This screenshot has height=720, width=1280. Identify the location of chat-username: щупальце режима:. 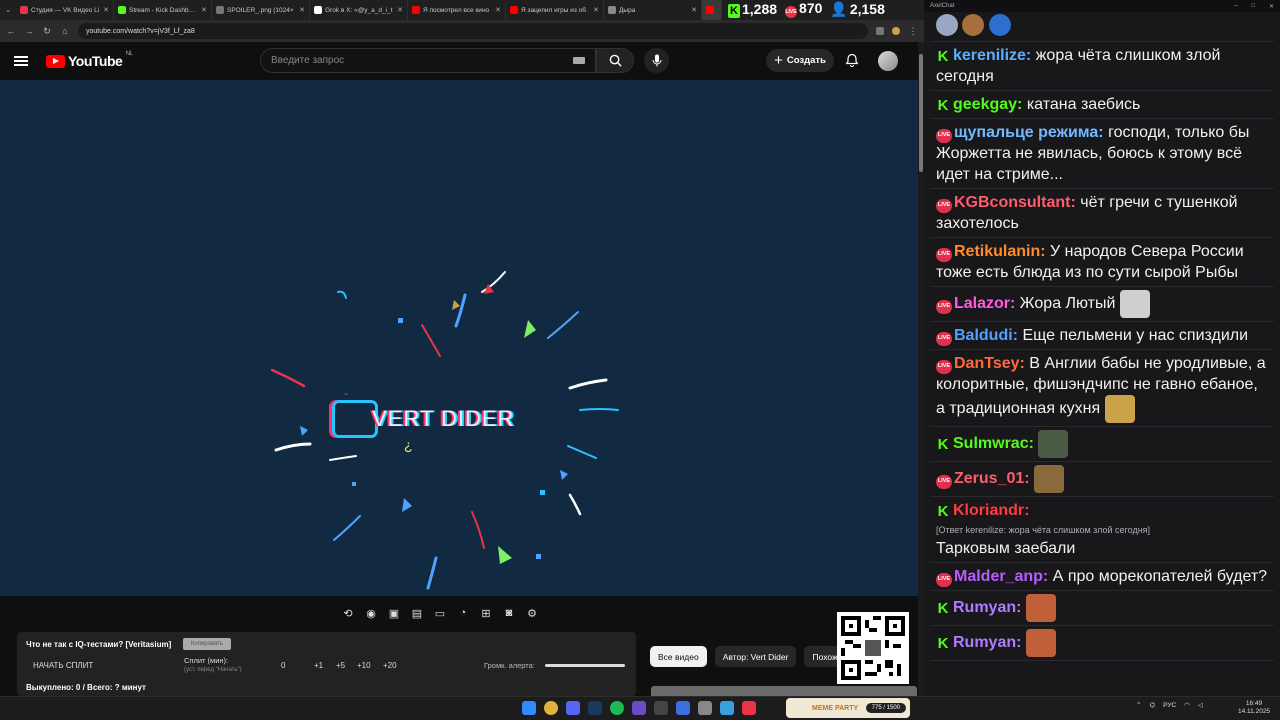
(1029, 132).